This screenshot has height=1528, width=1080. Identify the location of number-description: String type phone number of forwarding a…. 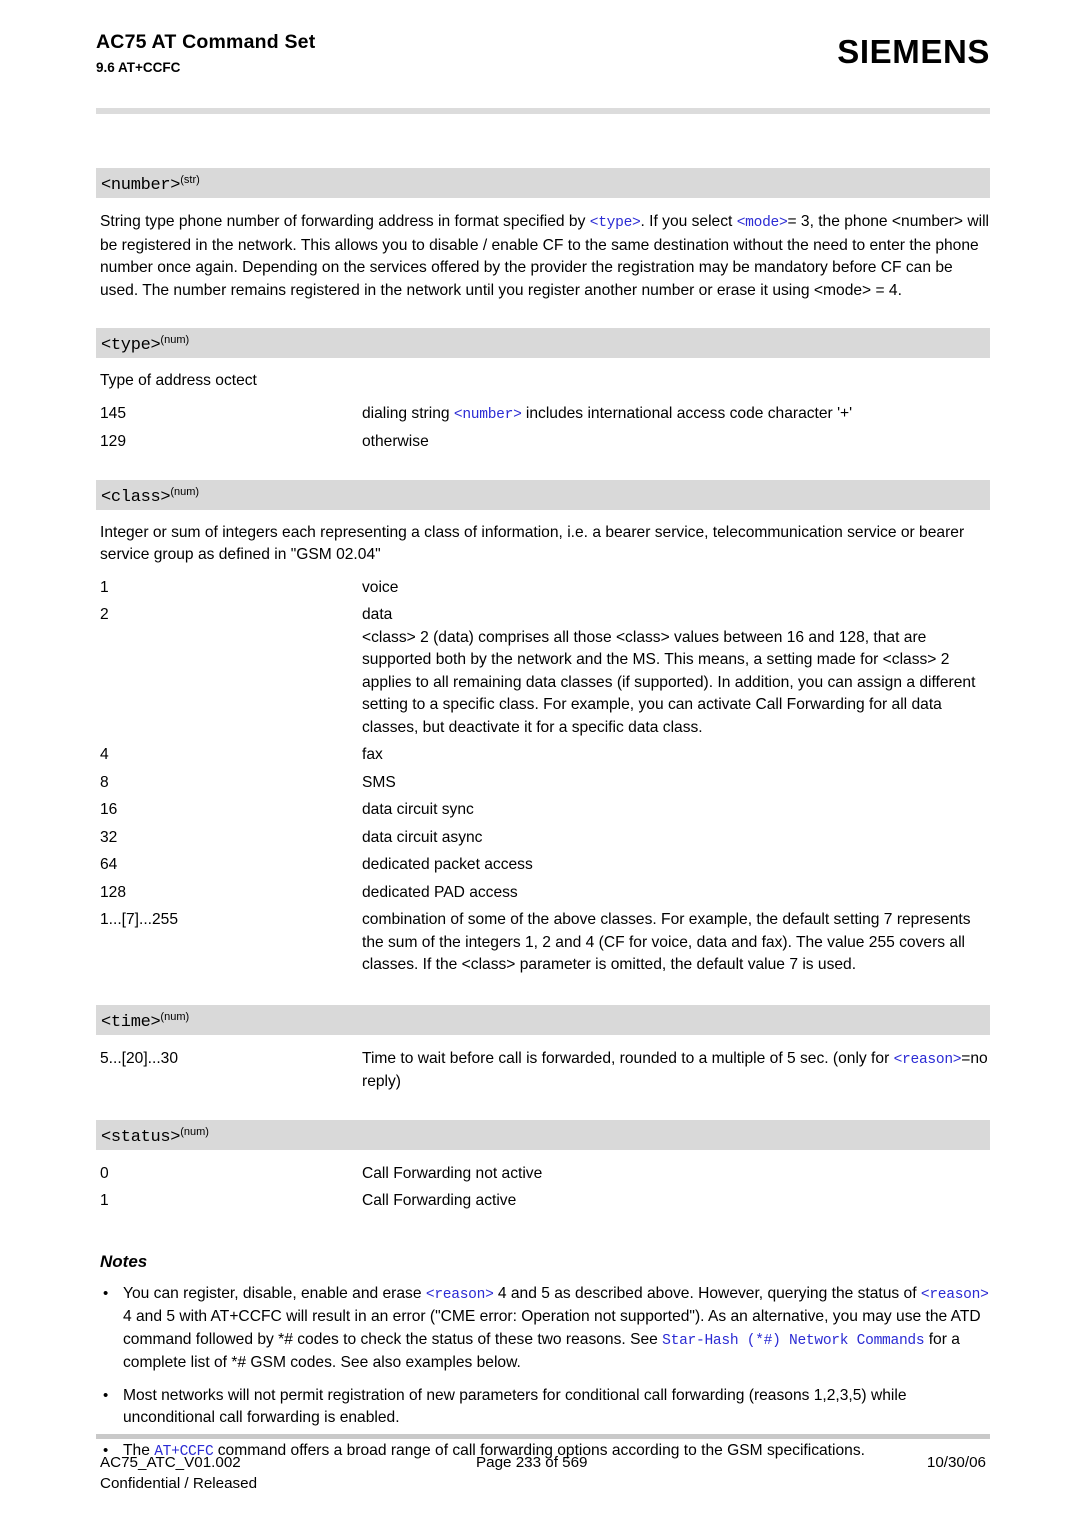
(545, 256).